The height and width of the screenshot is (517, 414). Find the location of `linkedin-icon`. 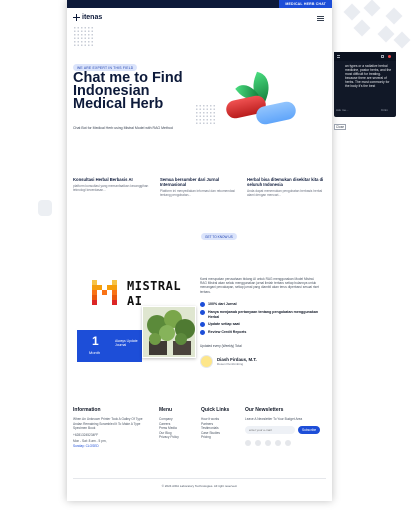

linkedin-icon is located at coordinates (278, 442).